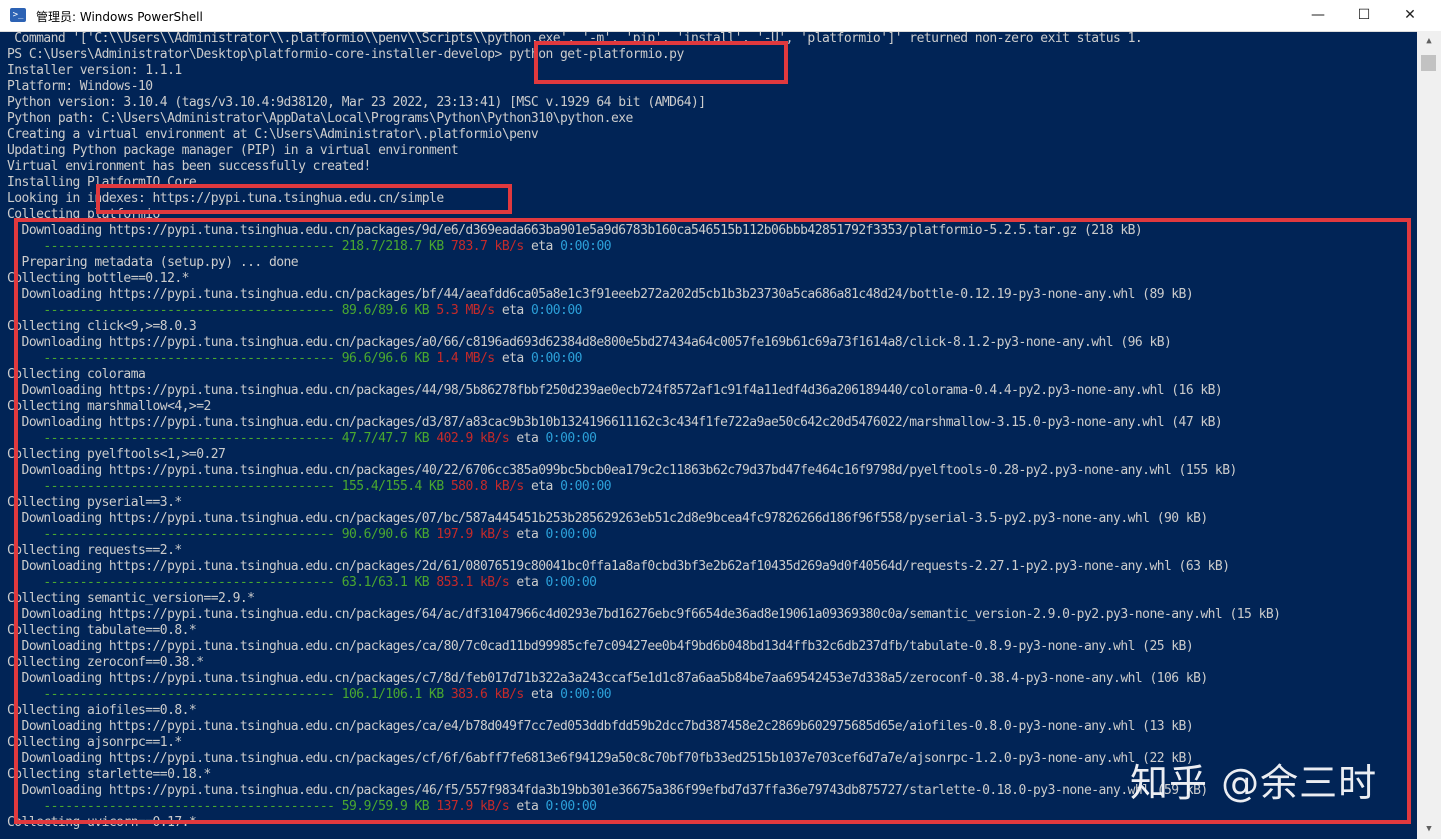 The width and height of the screenshot is (1441, 839). What do you see at coordinates (80, 86) in the screenshot?
I see `console-line: Platform: Windows-10` at bounding box center [80, 86].